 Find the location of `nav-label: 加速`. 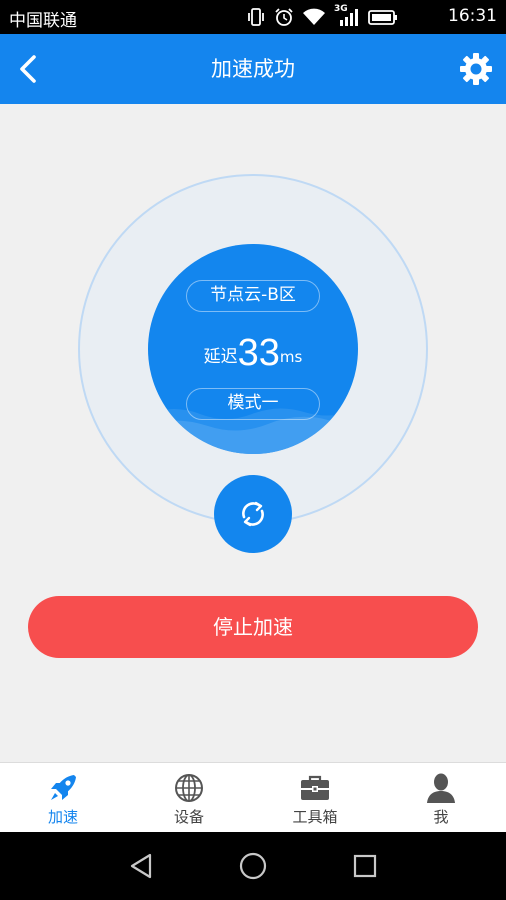

nav-label: 加速 is located at coordinates (62, 817).